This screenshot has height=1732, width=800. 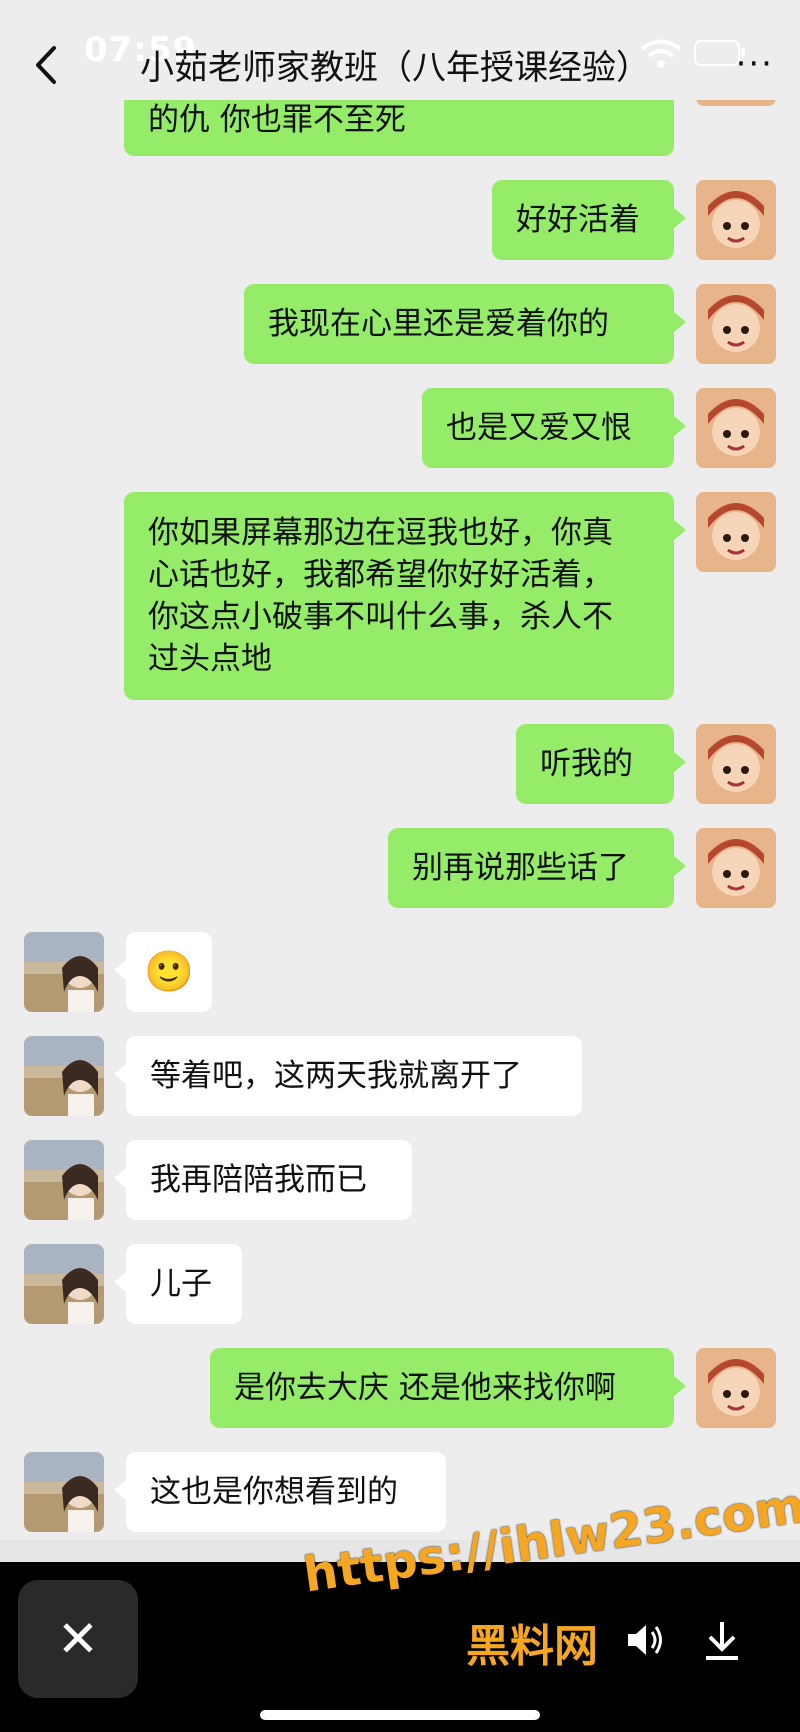 What do you see at coordinates (181, 1284) in the screenshot?
I see `message-text: 儿子` at bounding box center [181, 1284].